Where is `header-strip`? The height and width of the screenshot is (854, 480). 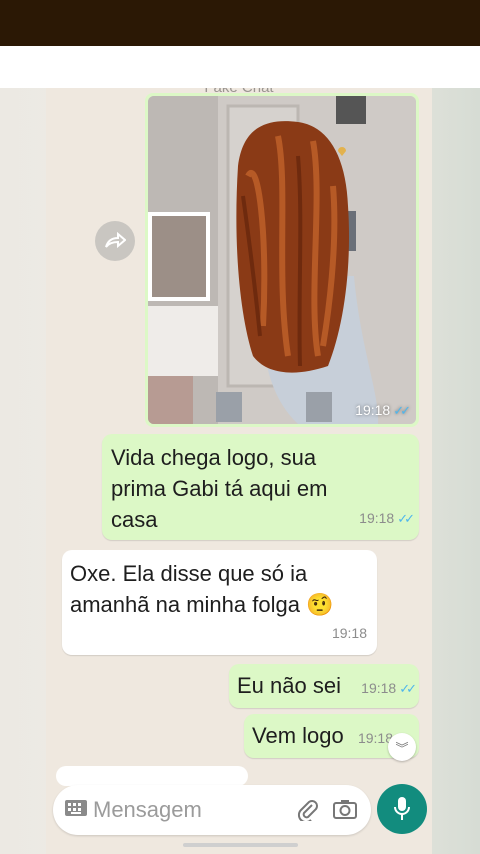
header-strip is located at coordinates (240, 67).